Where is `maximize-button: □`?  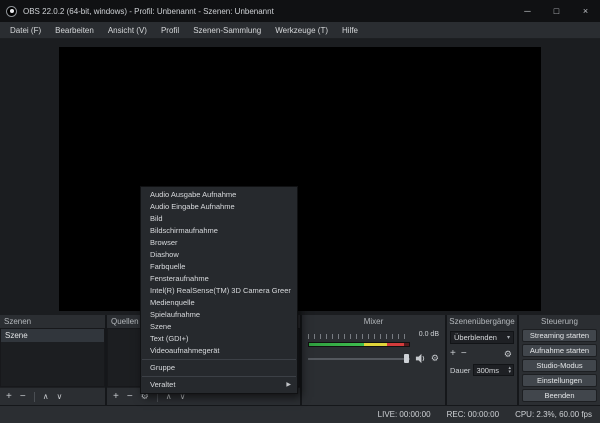 maximize-button: □ is located at coordinates (556, 11).